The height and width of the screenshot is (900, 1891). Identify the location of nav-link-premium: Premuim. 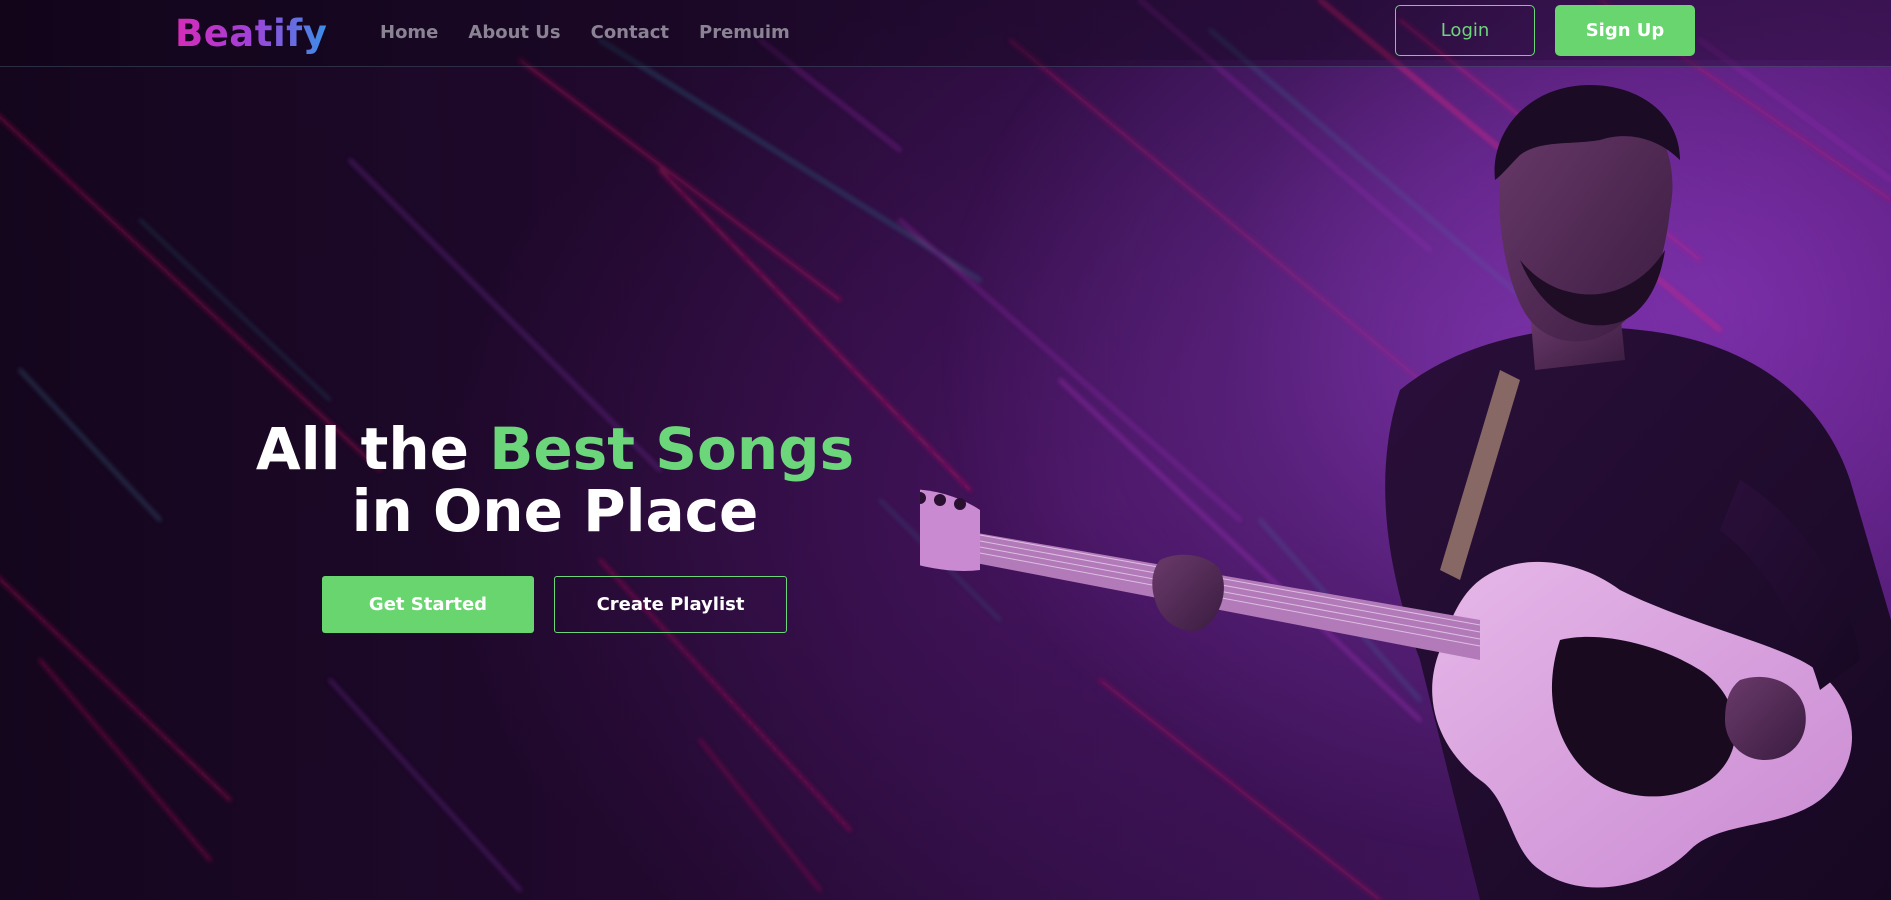
(744, 33).